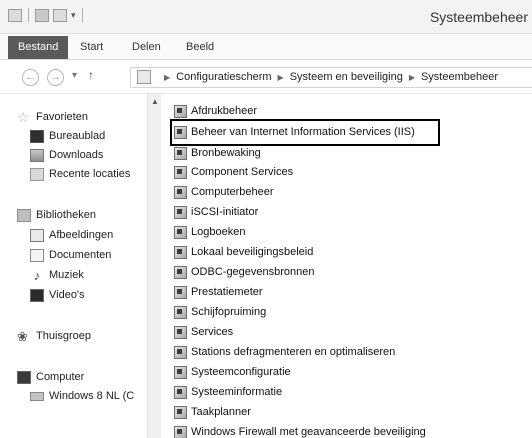 The image size is (532, 438). I want to click on list-item-label: Systeemconfiguratie, so click(241, 372).